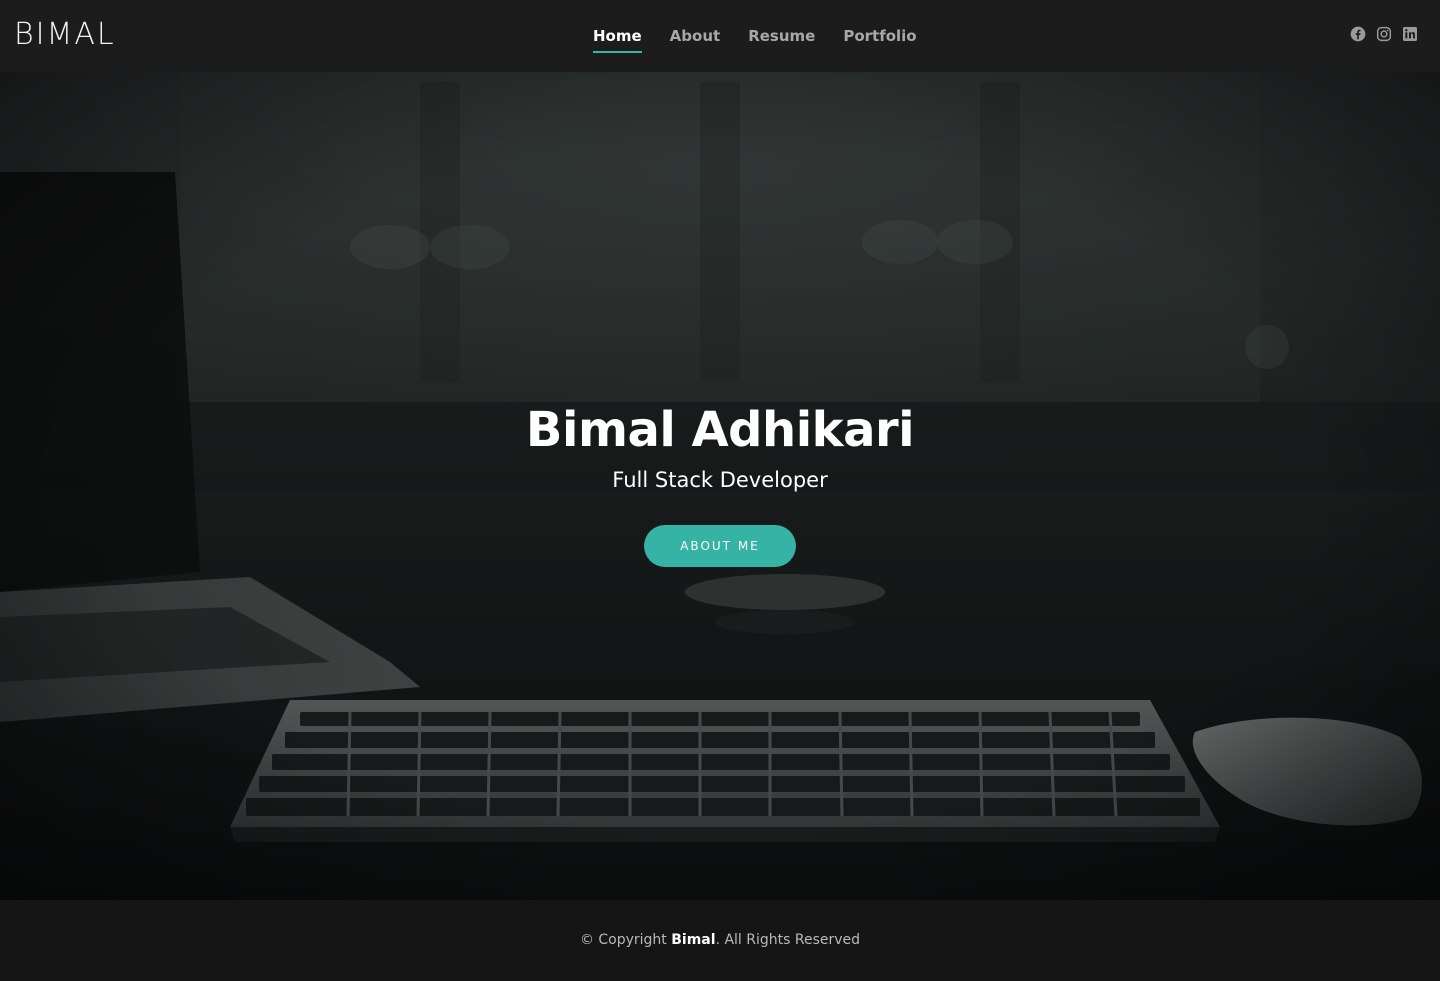  I want to click on hero-subtitle: Full Stack Developer, so click(720, 480).